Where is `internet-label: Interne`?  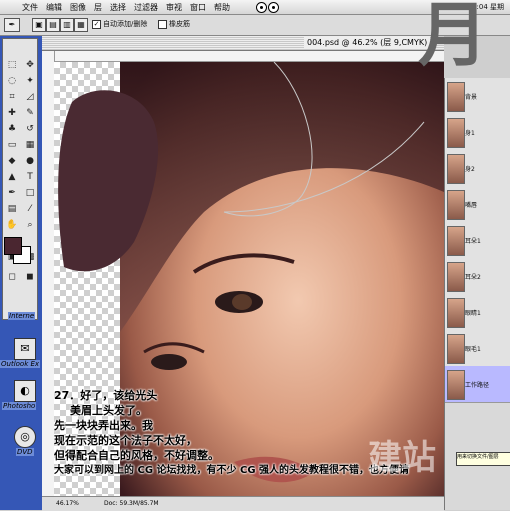
internet-label: Interne is located at coordinates (22, 316).